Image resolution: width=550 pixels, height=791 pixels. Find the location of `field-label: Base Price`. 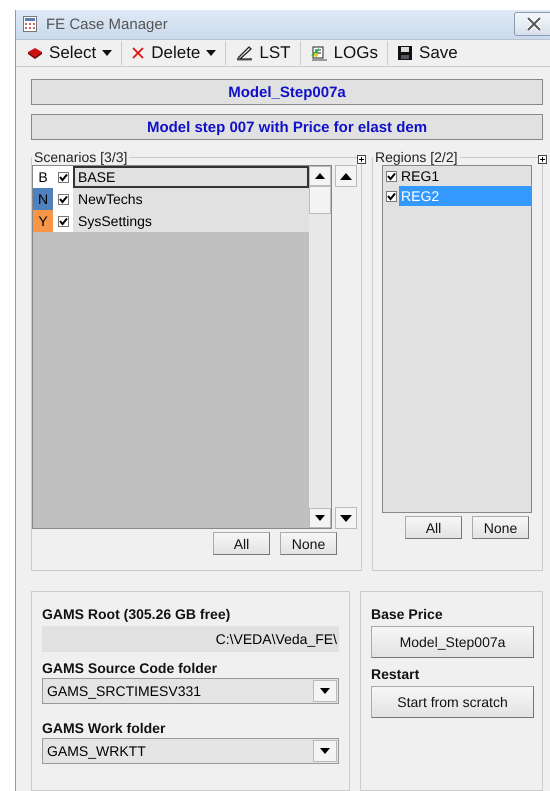

field-label: Base Price is located at coordinates (407, 614).